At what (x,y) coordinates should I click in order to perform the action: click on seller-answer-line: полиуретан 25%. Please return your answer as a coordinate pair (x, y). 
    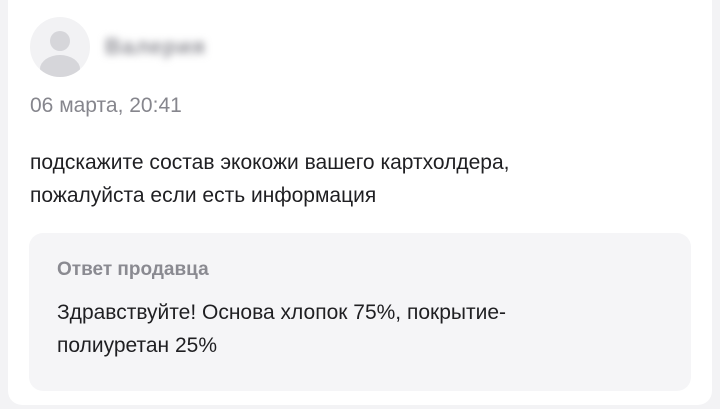
    Looking at the image, I should click on (137, 345).